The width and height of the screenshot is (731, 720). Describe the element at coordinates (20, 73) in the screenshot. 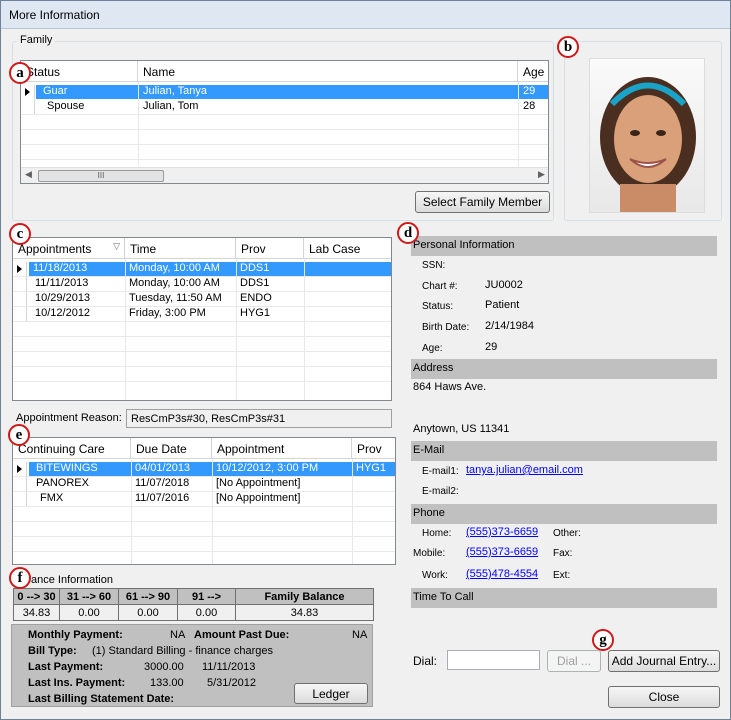

I see `callout-marker: a` at that location.